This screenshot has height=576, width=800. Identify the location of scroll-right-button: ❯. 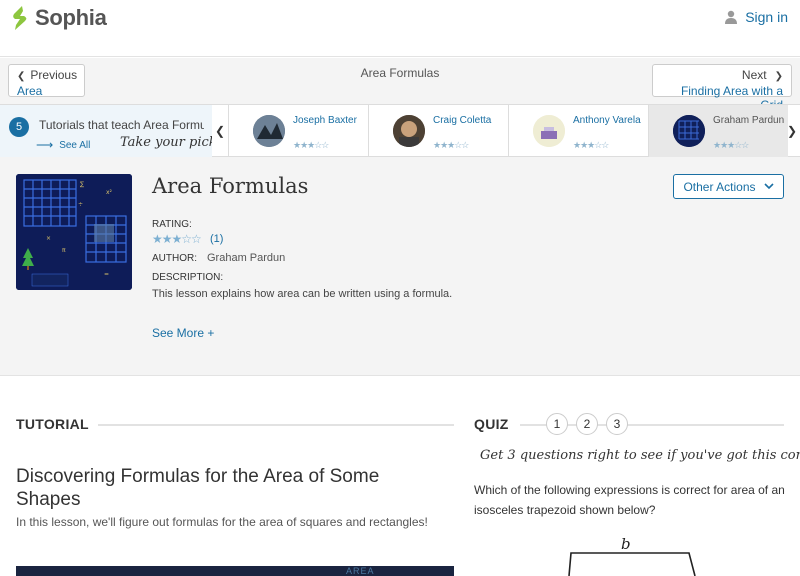
(792, 131).